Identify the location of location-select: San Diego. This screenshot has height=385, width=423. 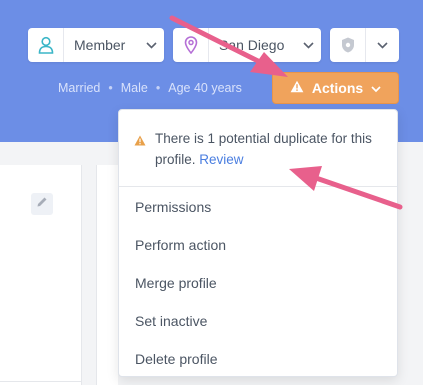
(247, 45).